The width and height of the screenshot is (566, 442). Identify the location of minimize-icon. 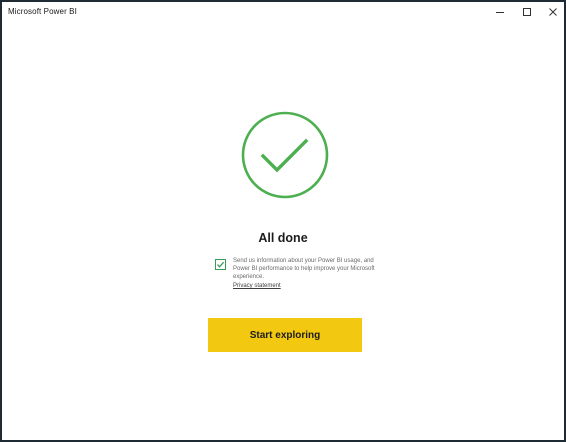
(500, 12).